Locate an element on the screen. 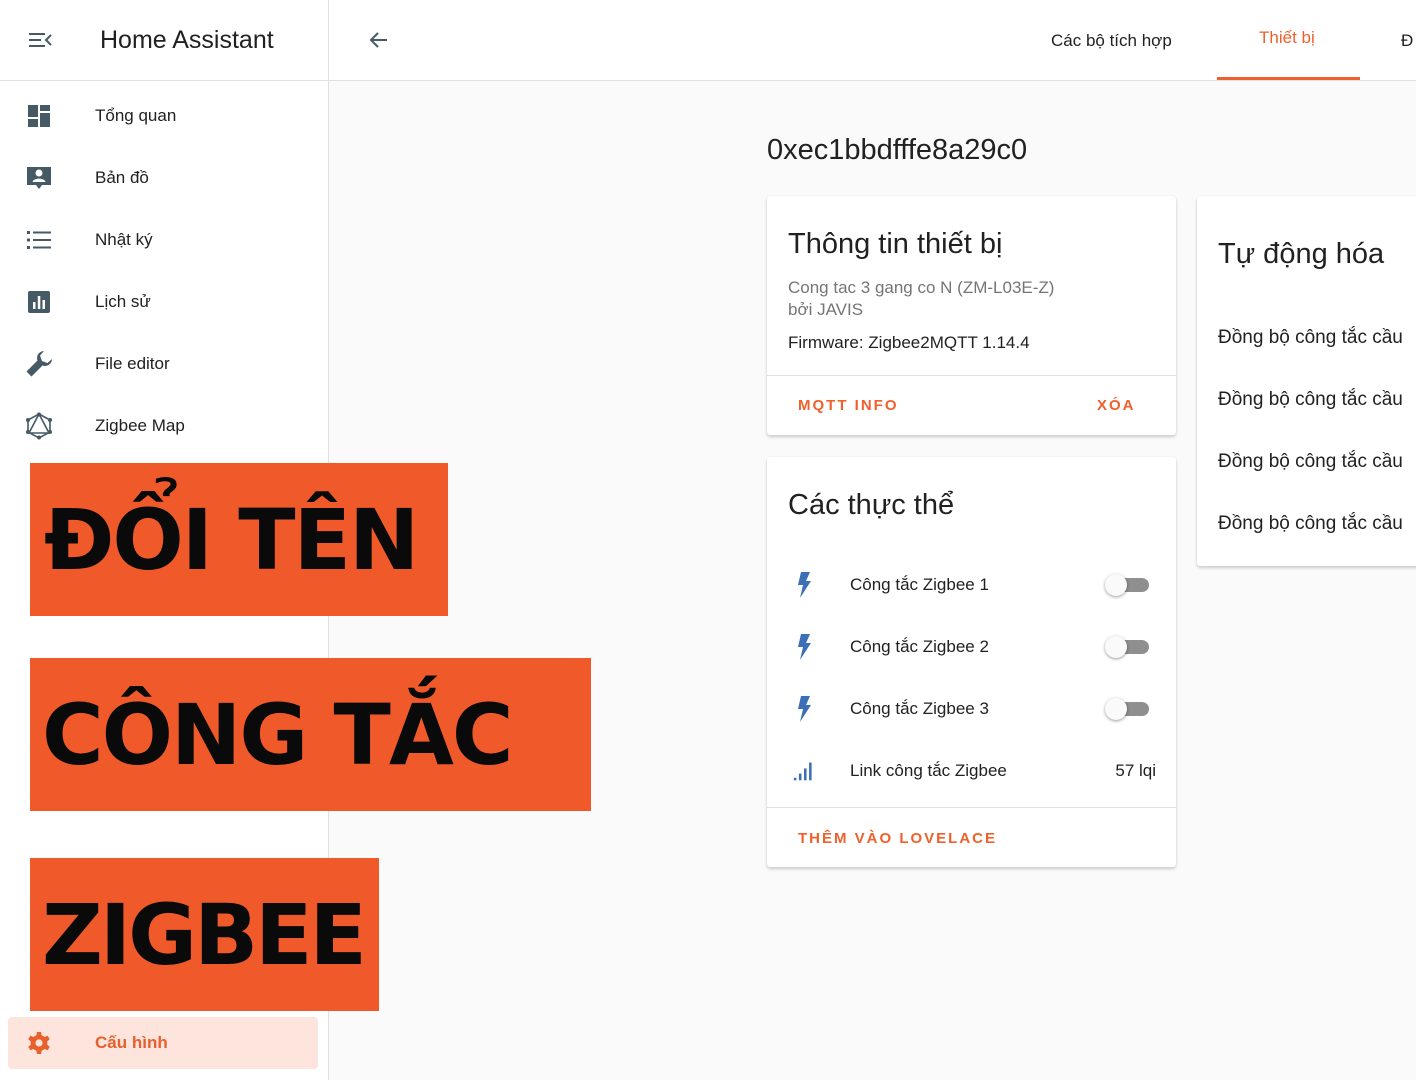 This screenshot has width=1416, height=1080. sidebar-item-label: Tổng quan is located at coordinates (136, 115).